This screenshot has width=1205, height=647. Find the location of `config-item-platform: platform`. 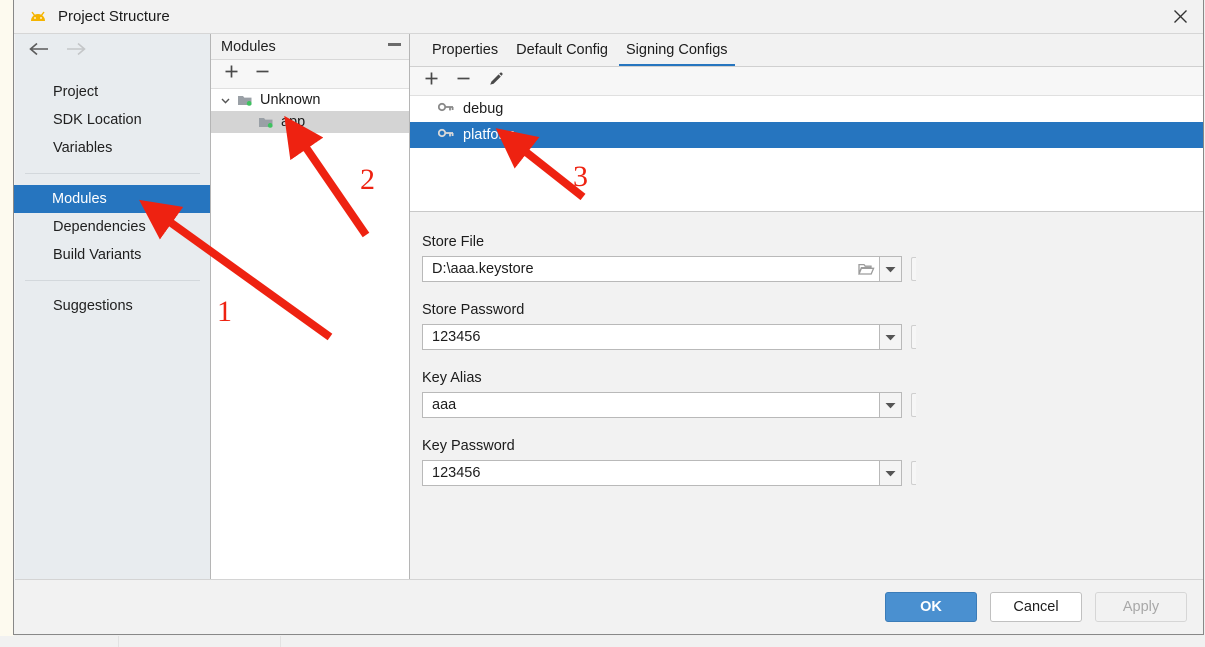

config-item-platform: platform is located at coordinates (806, 135).